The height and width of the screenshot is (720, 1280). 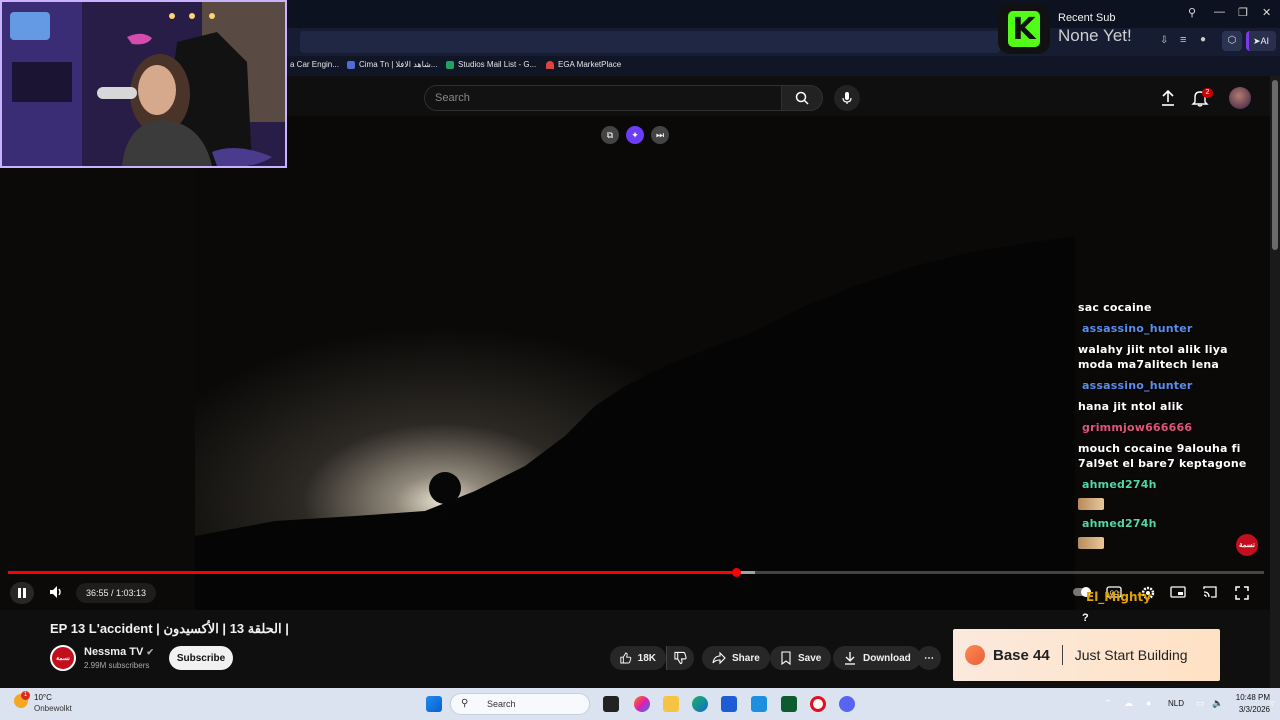 I want to click on app-icon, so click(x=789, y=704).